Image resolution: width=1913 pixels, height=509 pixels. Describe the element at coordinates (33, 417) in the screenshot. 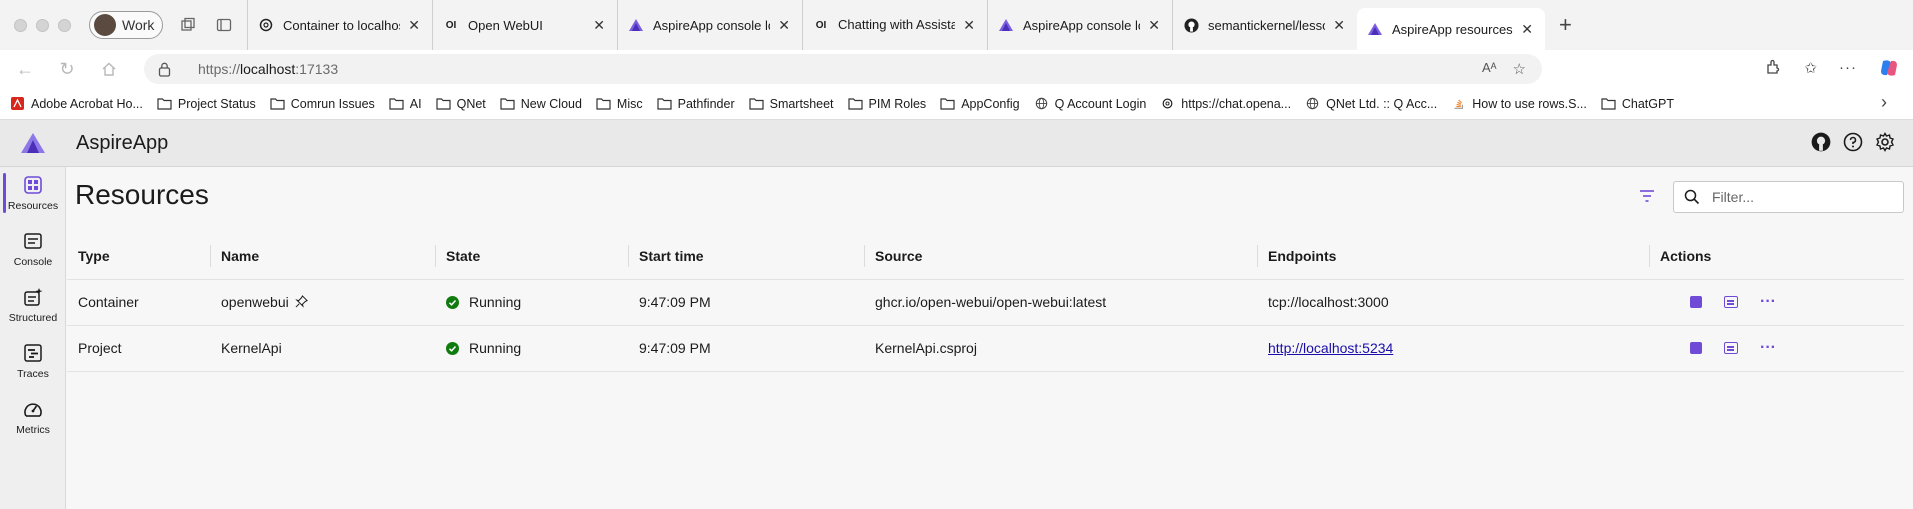

I see `nav-item-metrics: Metrics` at that location.